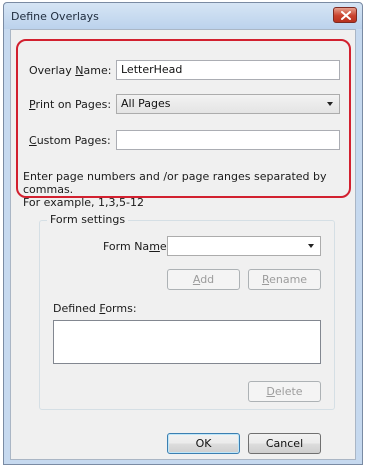 This screenshot has width=366, height=468. I want to click on rename-button: Rename, so click(284, 279).